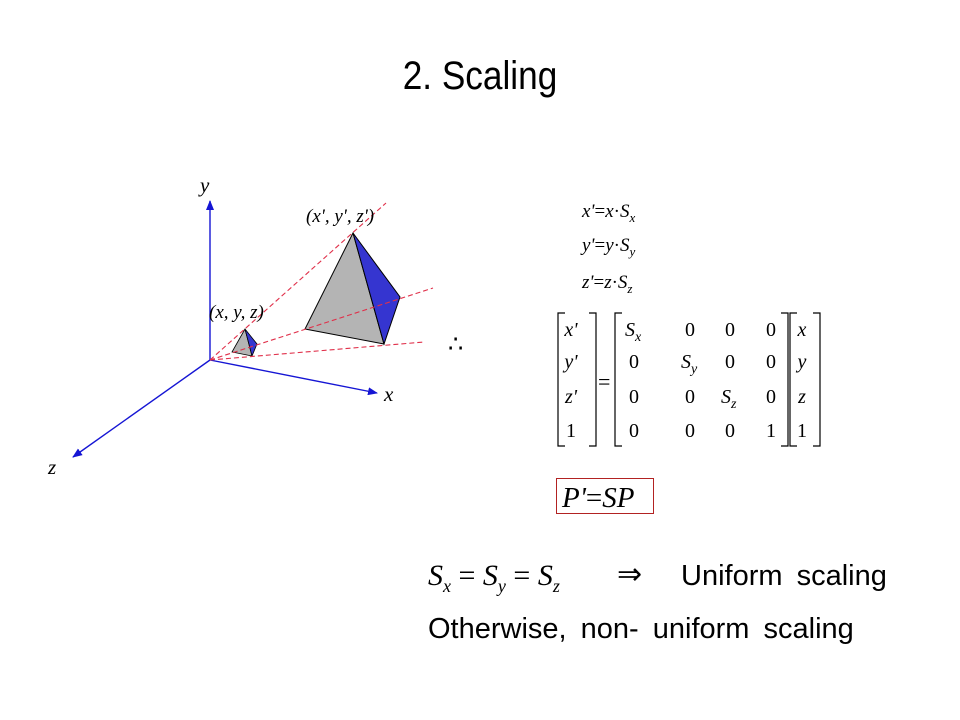 The image size is (960, 720). I want to click on matrix-cell: 1, so click(771, 431).